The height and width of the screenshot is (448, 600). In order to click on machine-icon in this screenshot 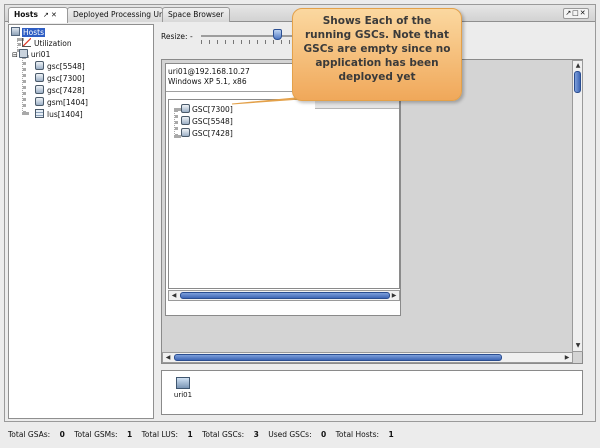, I will do `click(183, 383)`.